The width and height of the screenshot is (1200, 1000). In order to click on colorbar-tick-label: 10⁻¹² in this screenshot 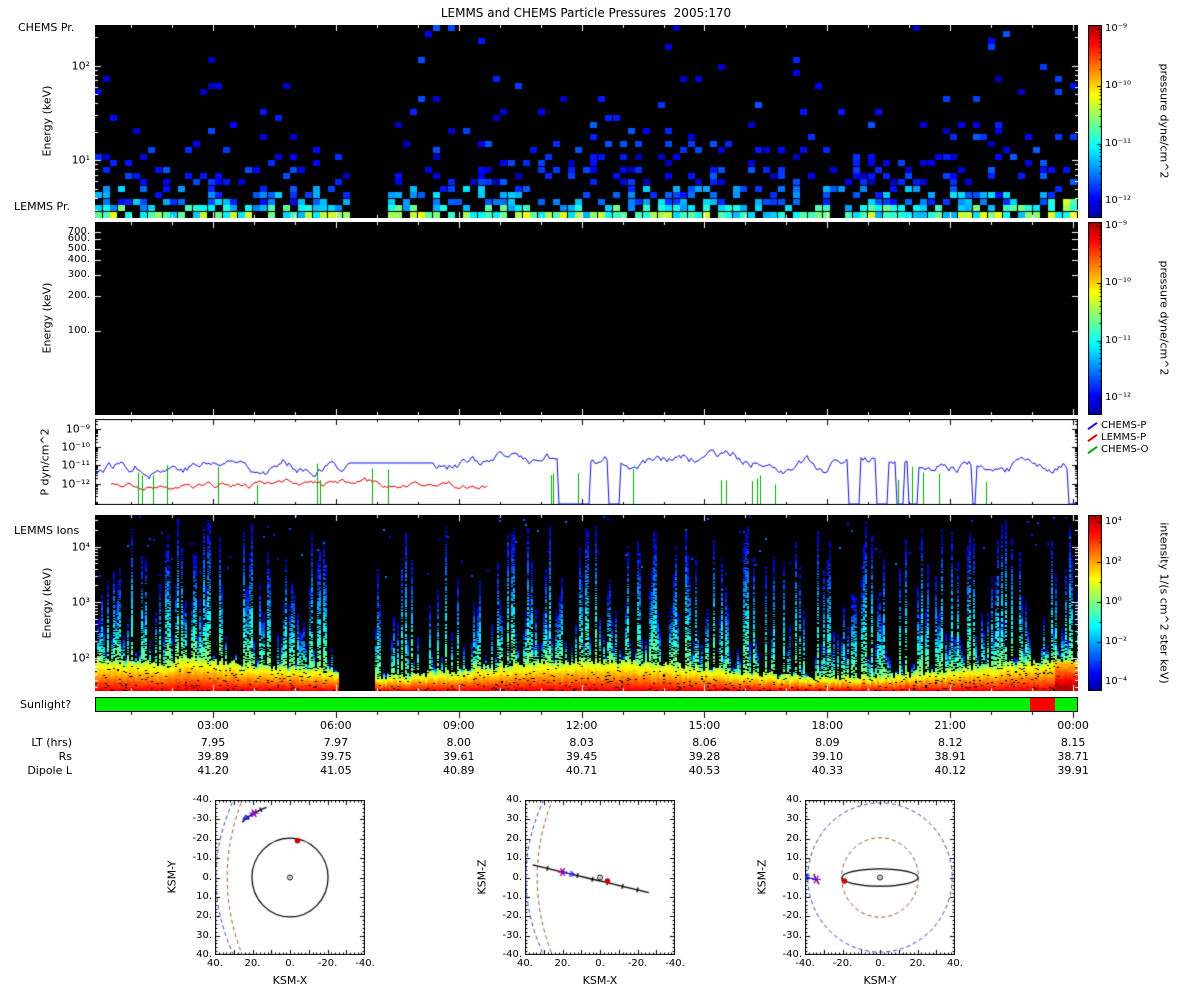, I will do `click(1118, 397)`.